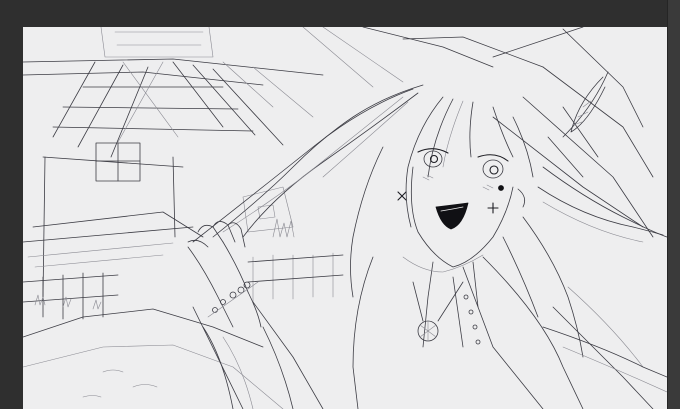 This screenshot has height=409, width=680. What do you see at coordinates (333, 13) in the screenshot?
I see `workspace-top-margin` at bounding box center [333, 13].